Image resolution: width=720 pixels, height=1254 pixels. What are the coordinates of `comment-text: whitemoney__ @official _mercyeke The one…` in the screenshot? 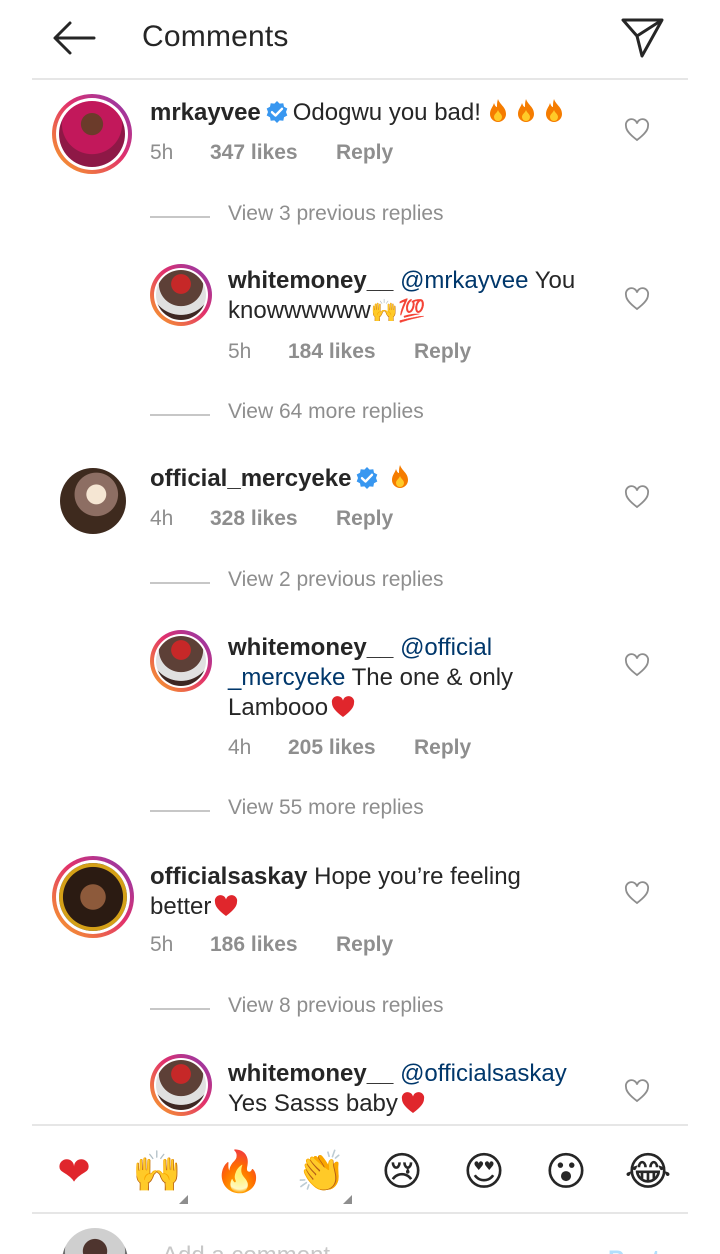 It's located at (418, 678).